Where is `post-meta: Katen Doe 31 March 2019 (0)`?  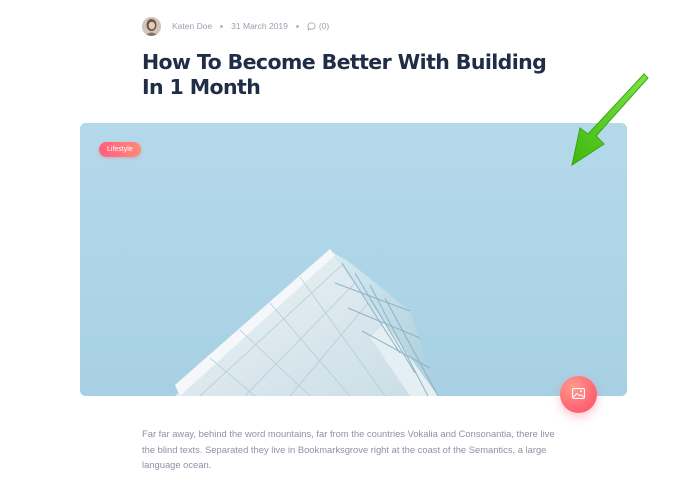
post-meta: Katen Doe 31 March 2019 (0) is located at coordinates (235, 26).